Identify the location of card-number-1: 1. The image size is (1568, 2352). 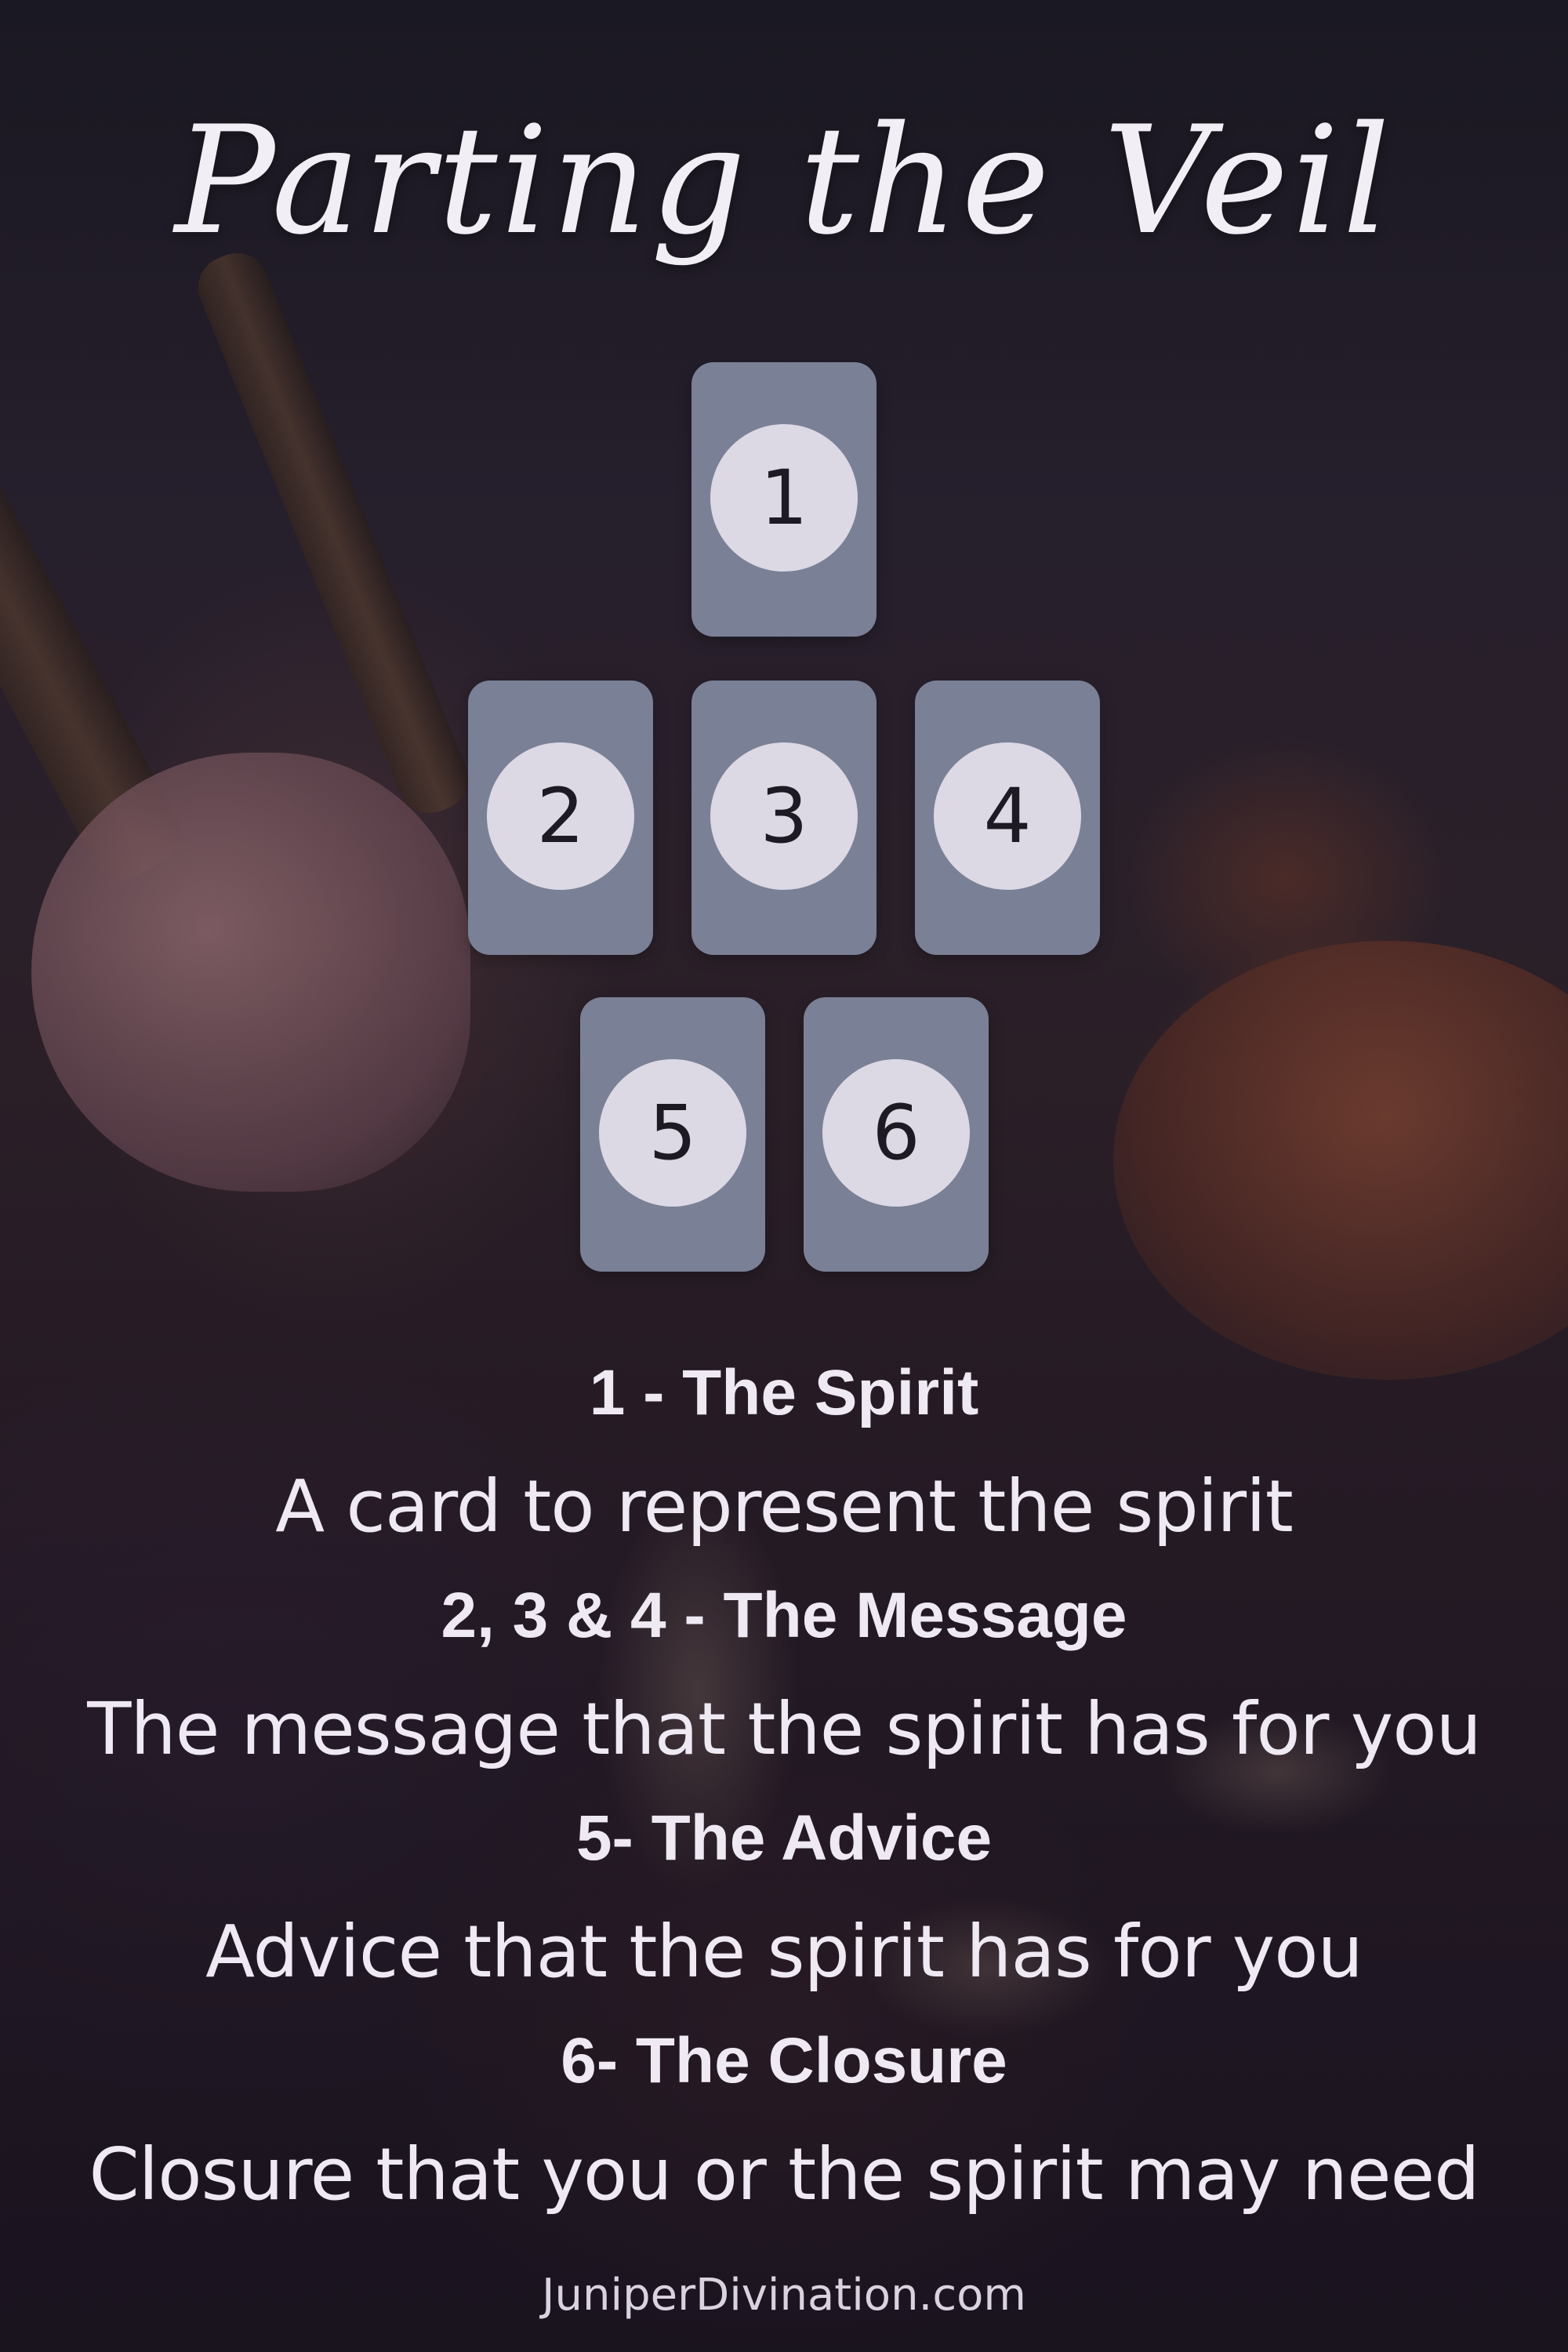
(784, 498).